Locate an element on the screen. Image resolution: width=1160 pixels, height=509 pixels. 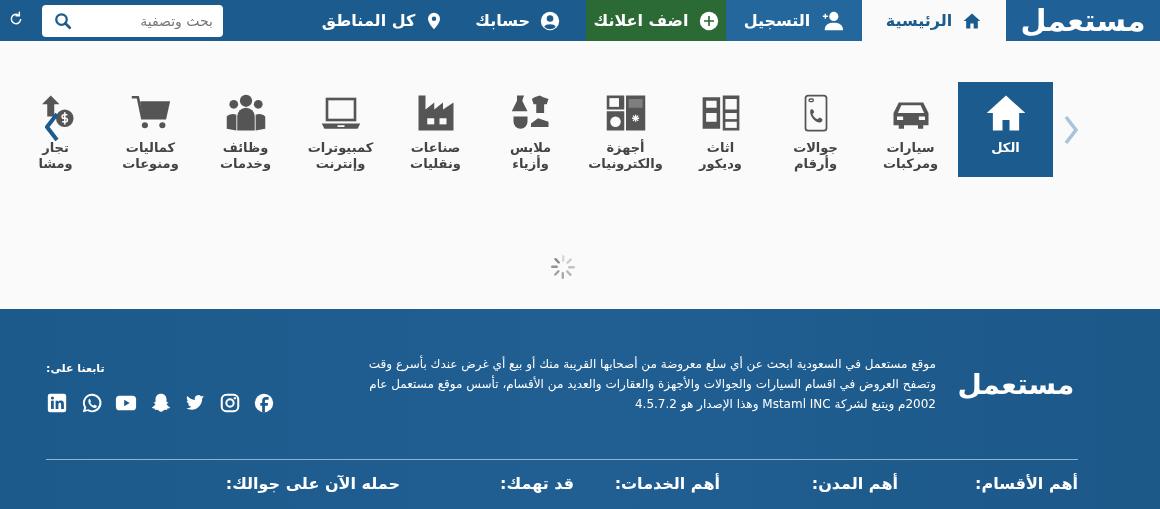
category-tile: جوالات وأرقام is located at coordinates (815, 129).